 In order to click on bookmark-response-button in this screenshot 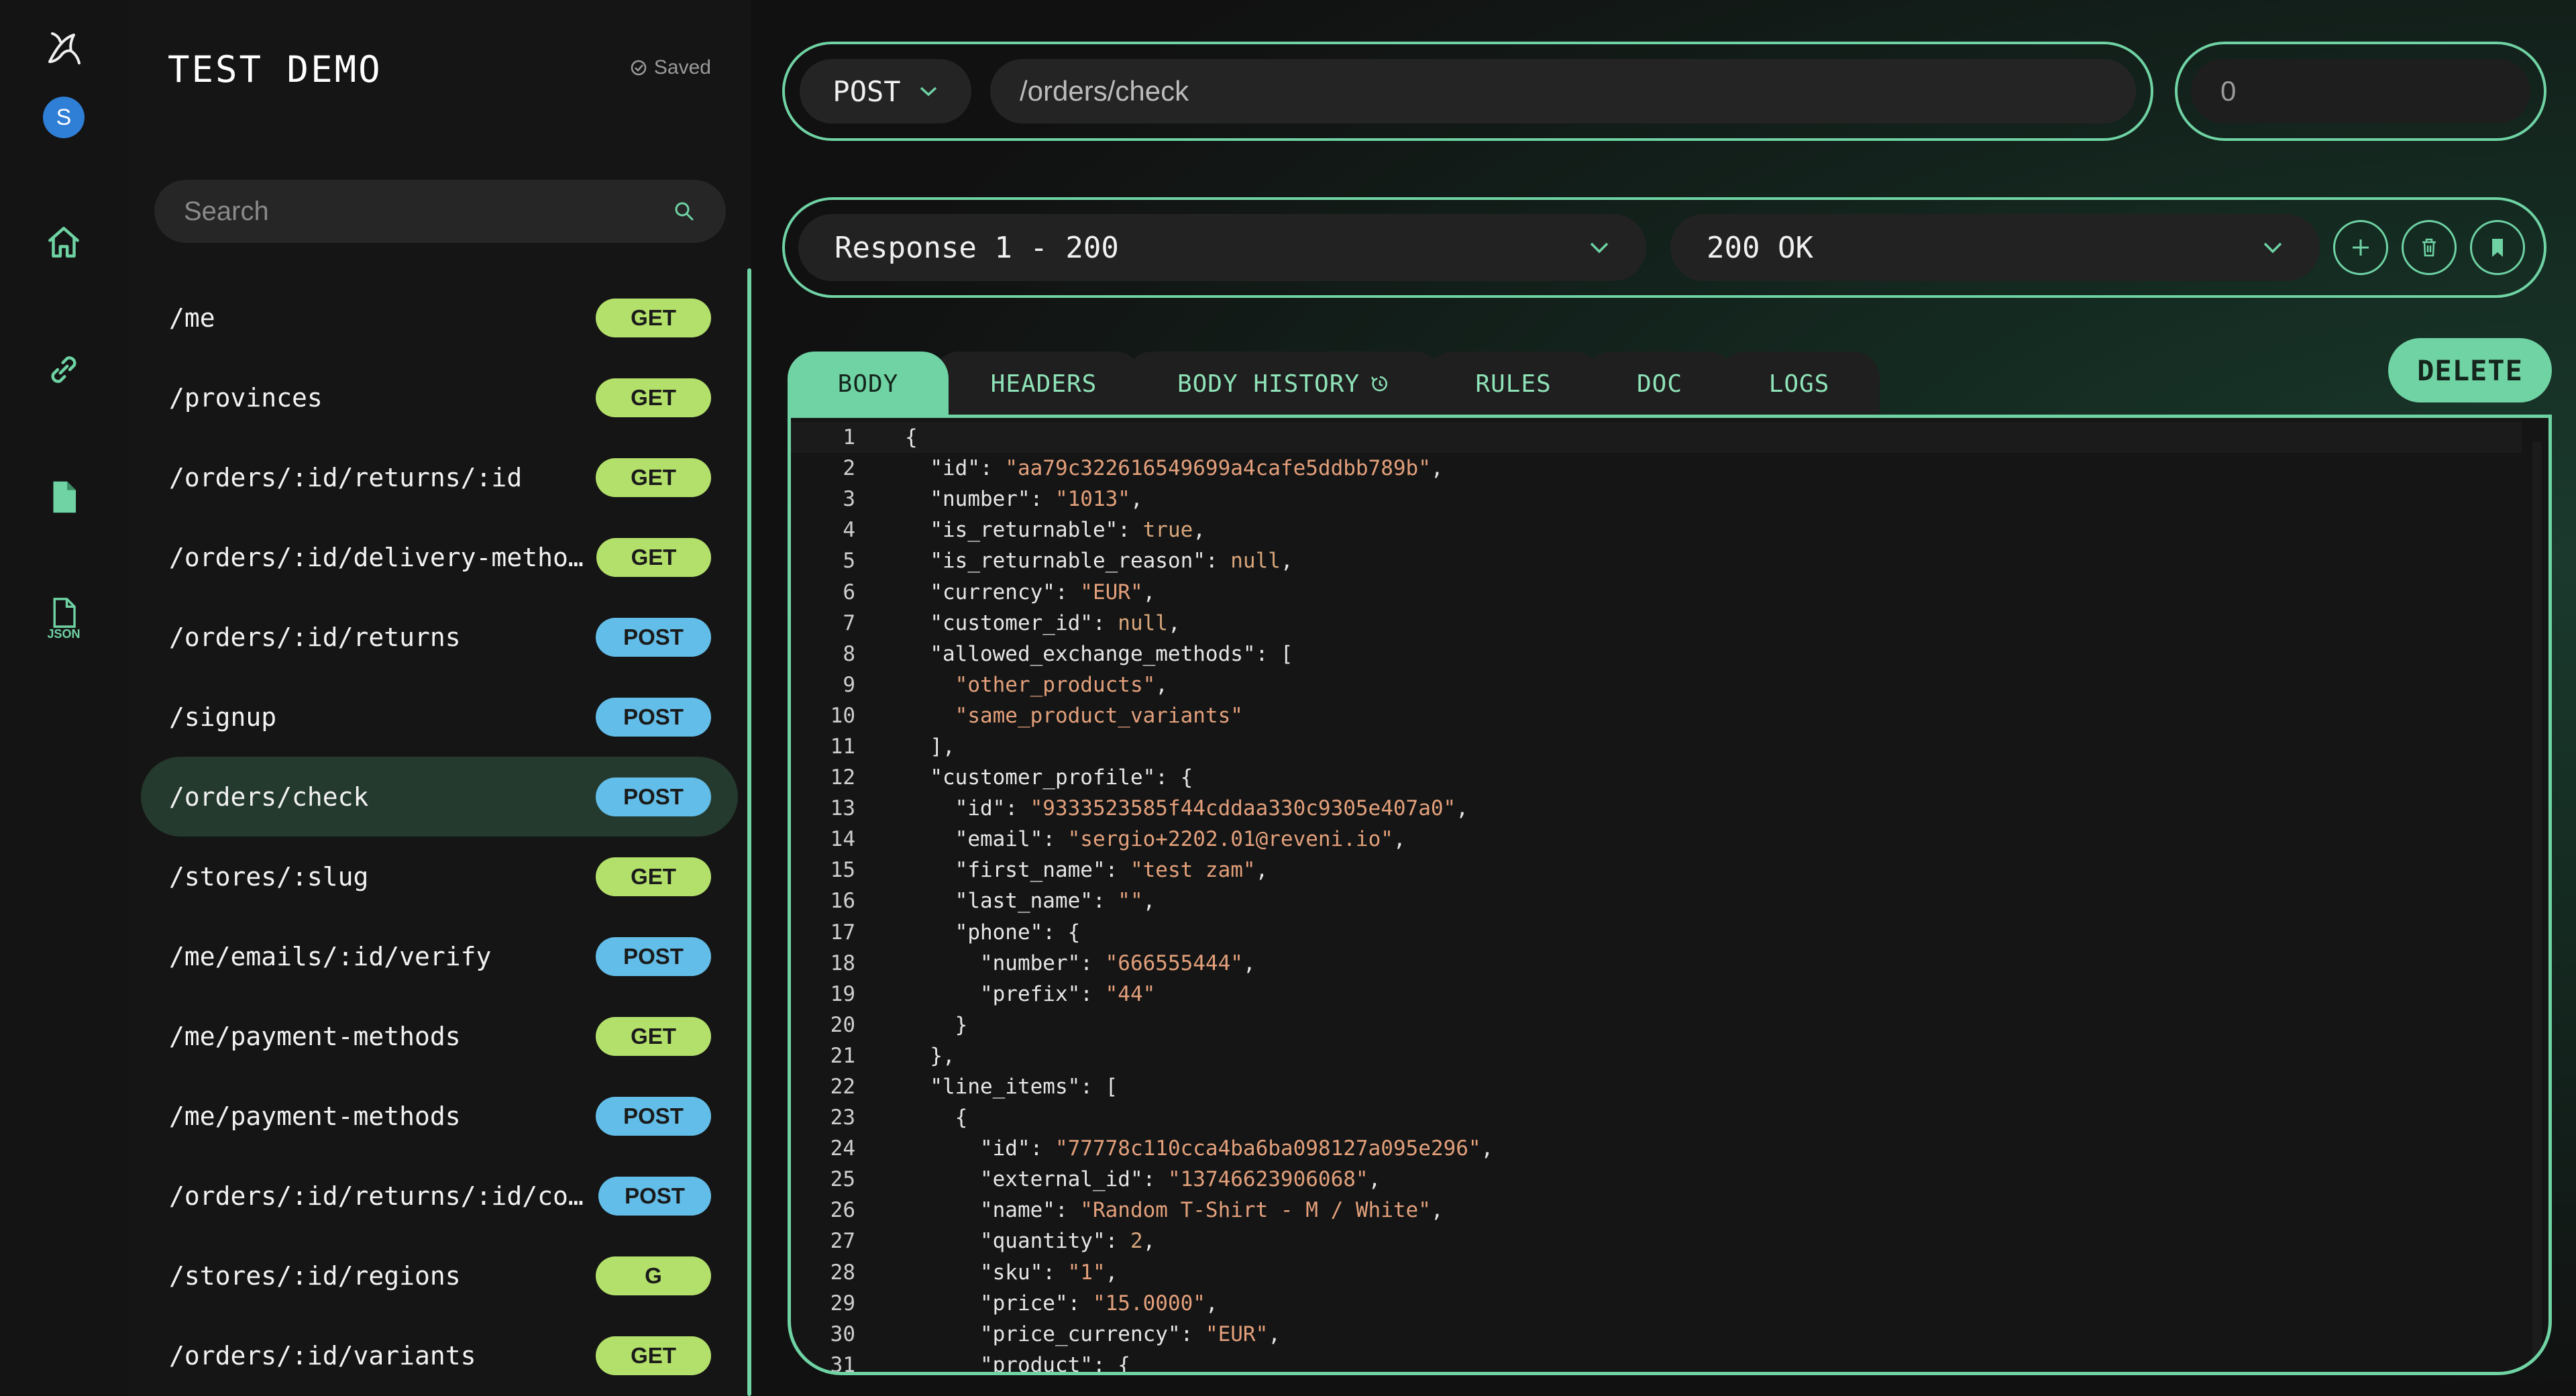, I will do `click(2497, 247)`.